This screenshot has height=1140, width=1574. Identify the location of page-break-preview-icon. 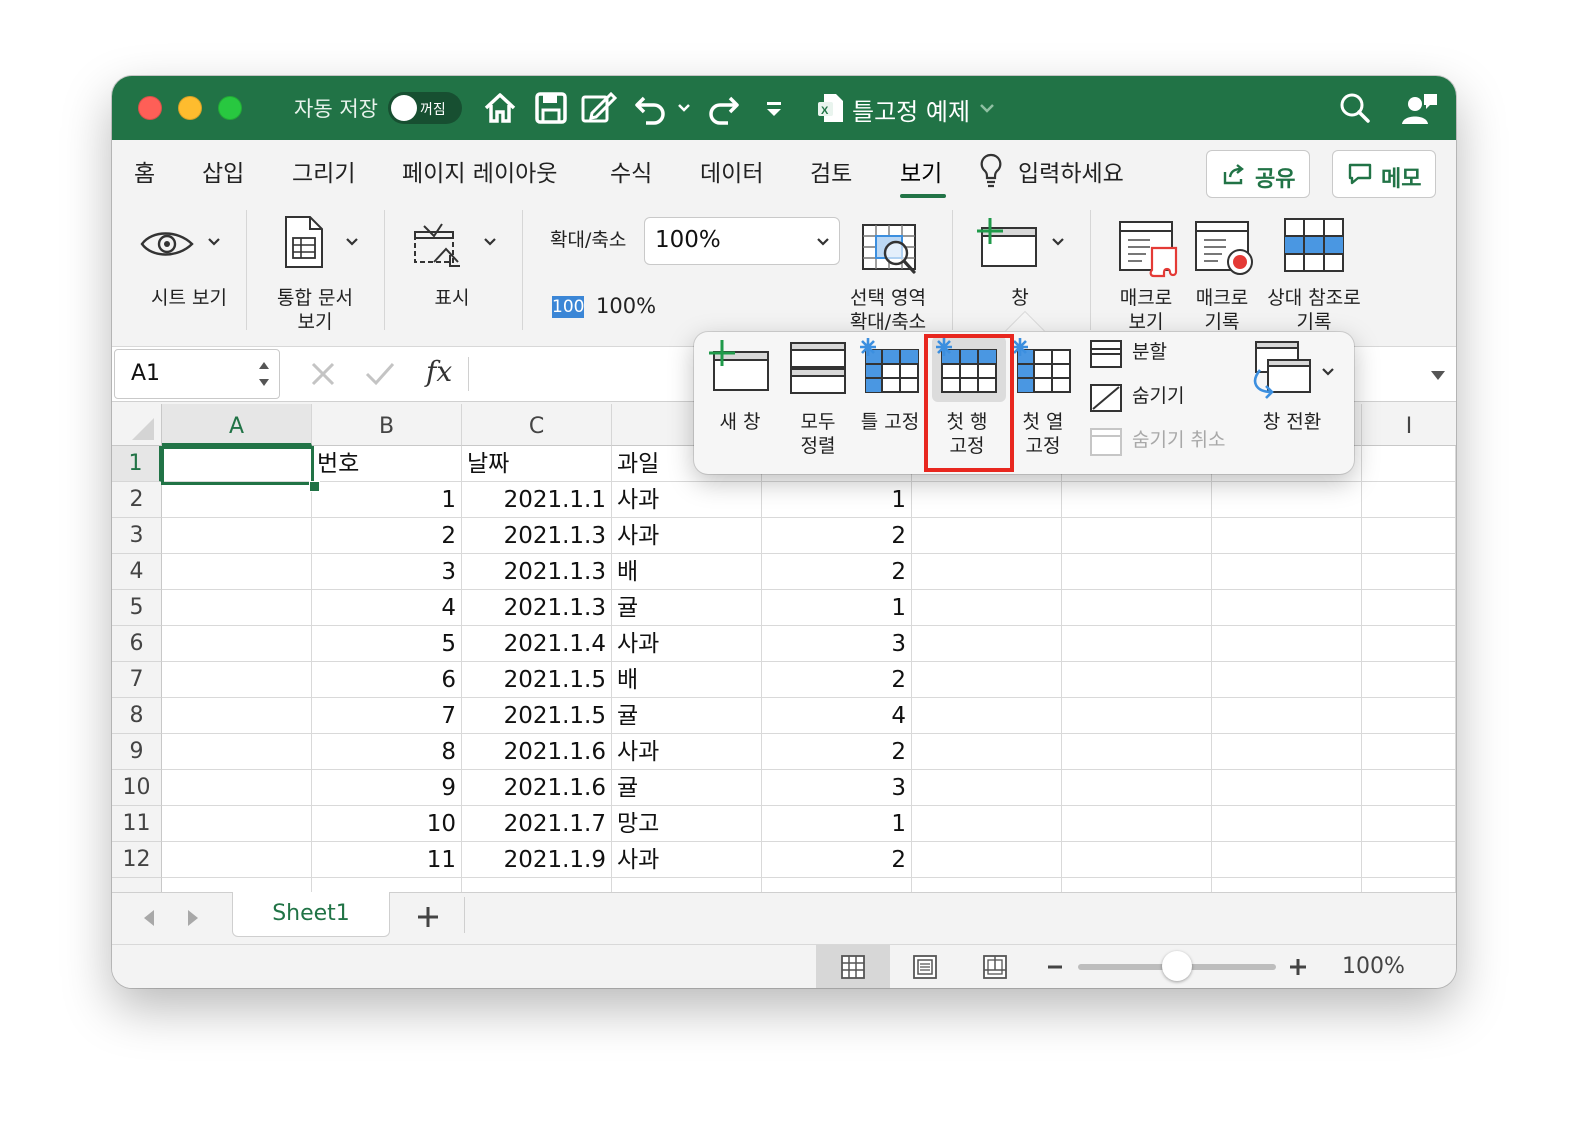
(995, 967).